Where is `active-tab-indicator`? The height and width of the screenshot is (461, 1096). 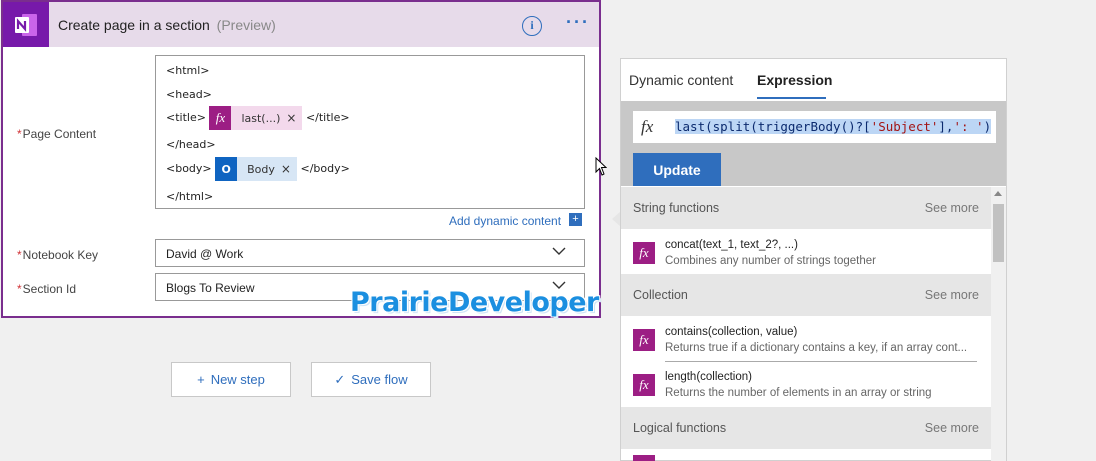 active-tab-indicator is located at coordinates (791, 98).